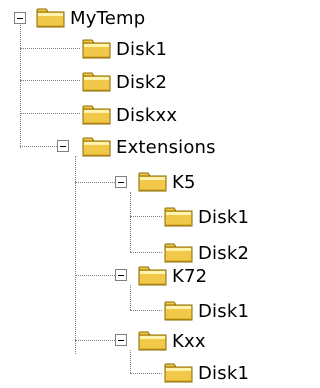 The width and height of the screenshot is (320, 388). I want to click on tree-node-label: Kxx, so click(189, 341).